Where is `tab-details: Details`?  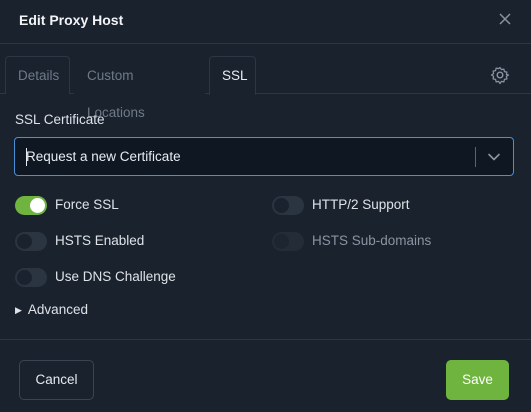
tab-details: Details is located at coordinates (37, 75).